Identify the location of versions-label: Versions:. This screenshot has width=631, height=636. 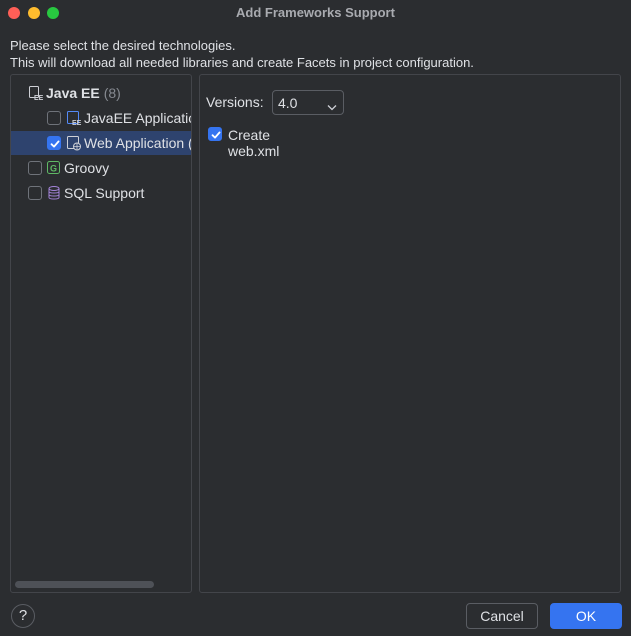
(235, 102).